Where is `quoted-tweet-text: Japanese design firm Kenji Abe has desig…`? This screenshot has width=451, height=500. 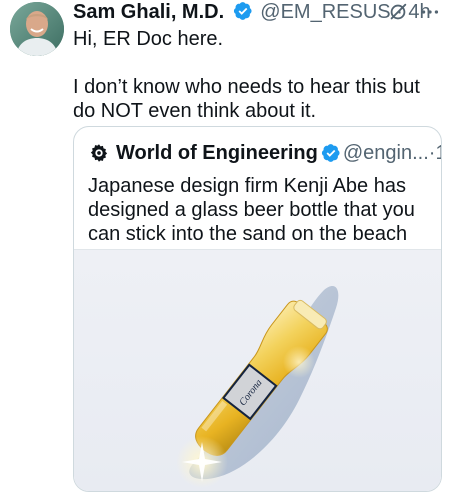
quoted-tweet-text: Japanese design firm Kenji Abe has desig… is located at coordinates (251, 210).